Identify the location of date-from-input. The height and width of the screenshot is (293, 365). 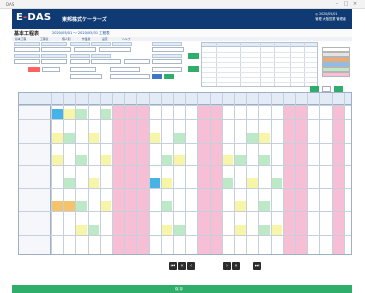
(27, 49).